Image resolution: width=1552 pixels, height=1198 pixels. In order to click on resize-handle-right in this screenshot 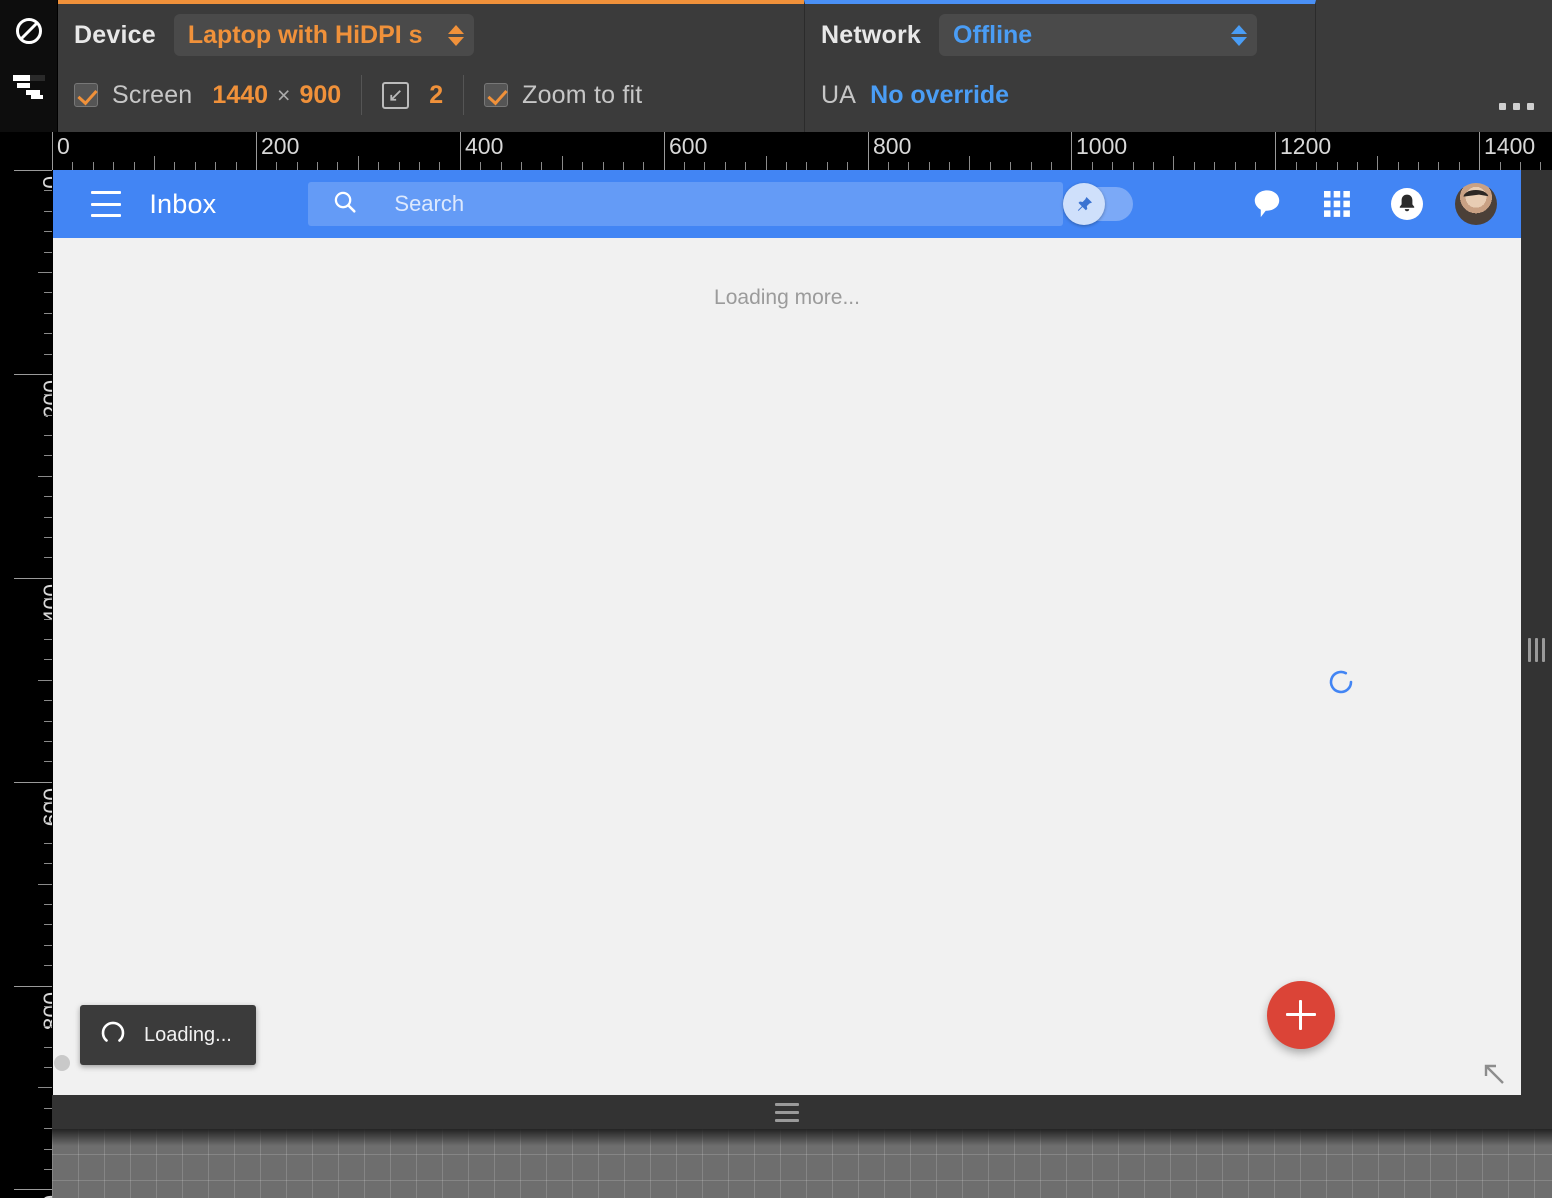, I will do `click(1536, 649)`.